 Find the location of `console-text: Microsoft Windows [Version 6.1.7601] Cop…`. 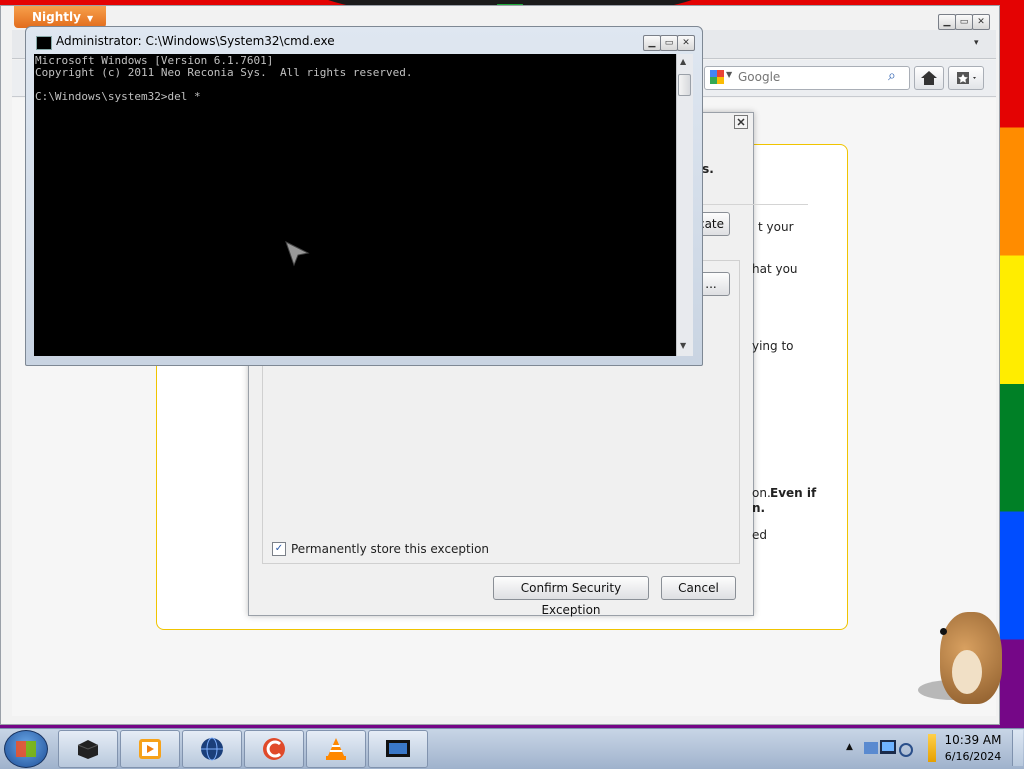

console-text: Microsoft Windows [Version 6.1.7601] Cop… is located at coordinates (224, 79).